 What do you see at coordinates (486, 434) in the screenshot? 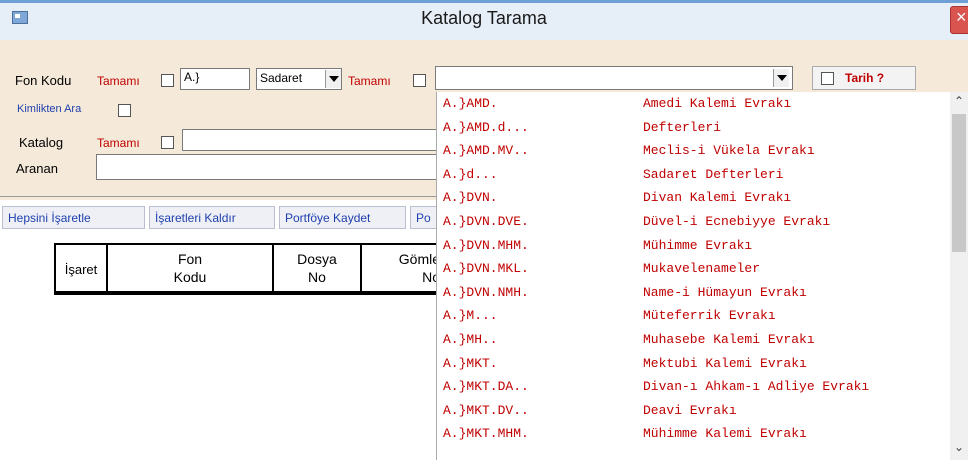
I see `dropdown-item-code: A.}MKT.MHM.` at bounding box center [486, 434].